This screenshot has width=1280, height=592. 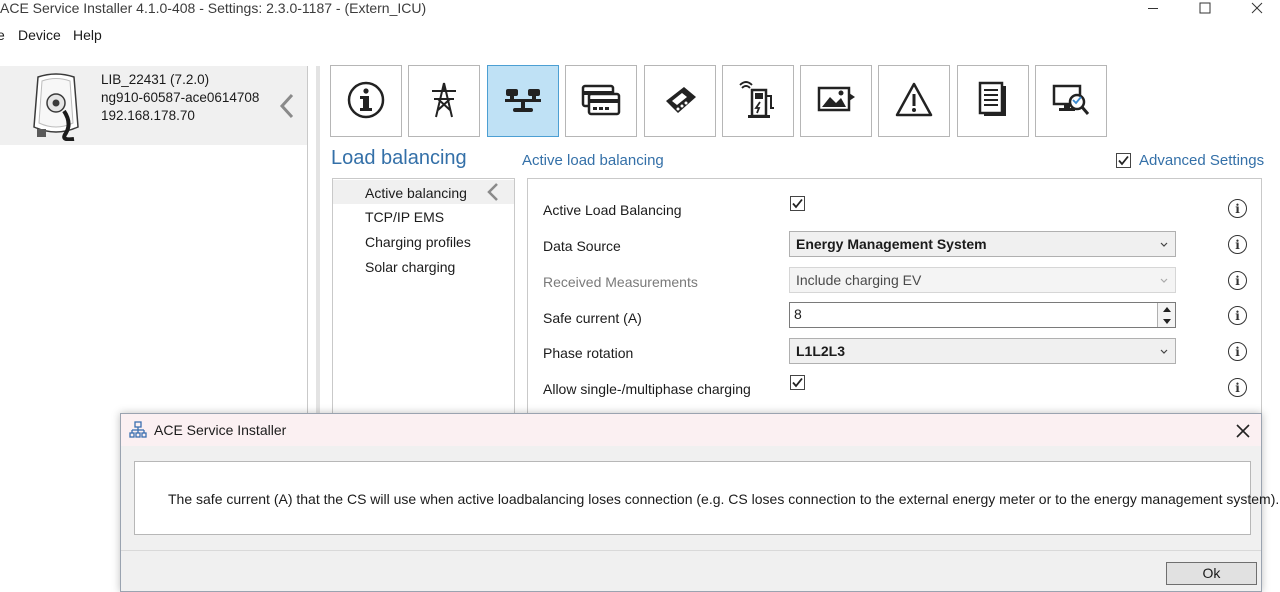 What do you see at coordinates (821, 351) in the screenshot?
I see `phase-rotation-value: L1L2L3` at bounding box center [821, 351].